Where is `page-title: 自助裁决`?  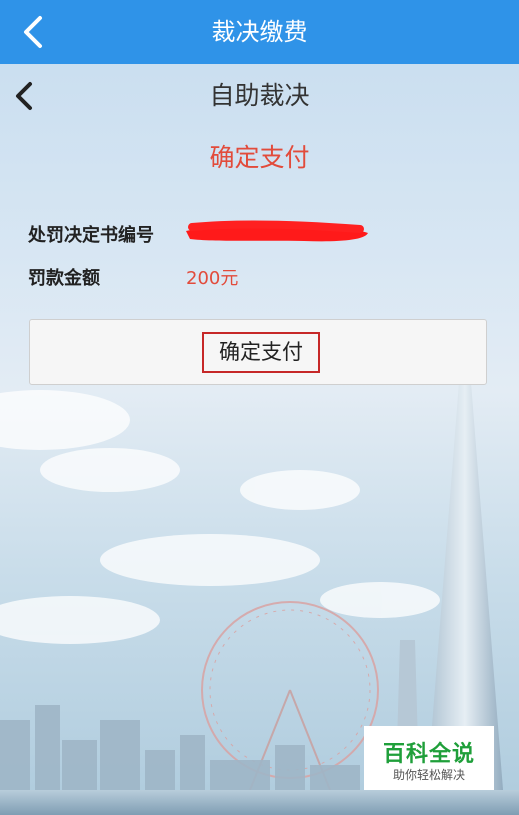 page-title: 自助裁决 is located at coordinates (259, 95).